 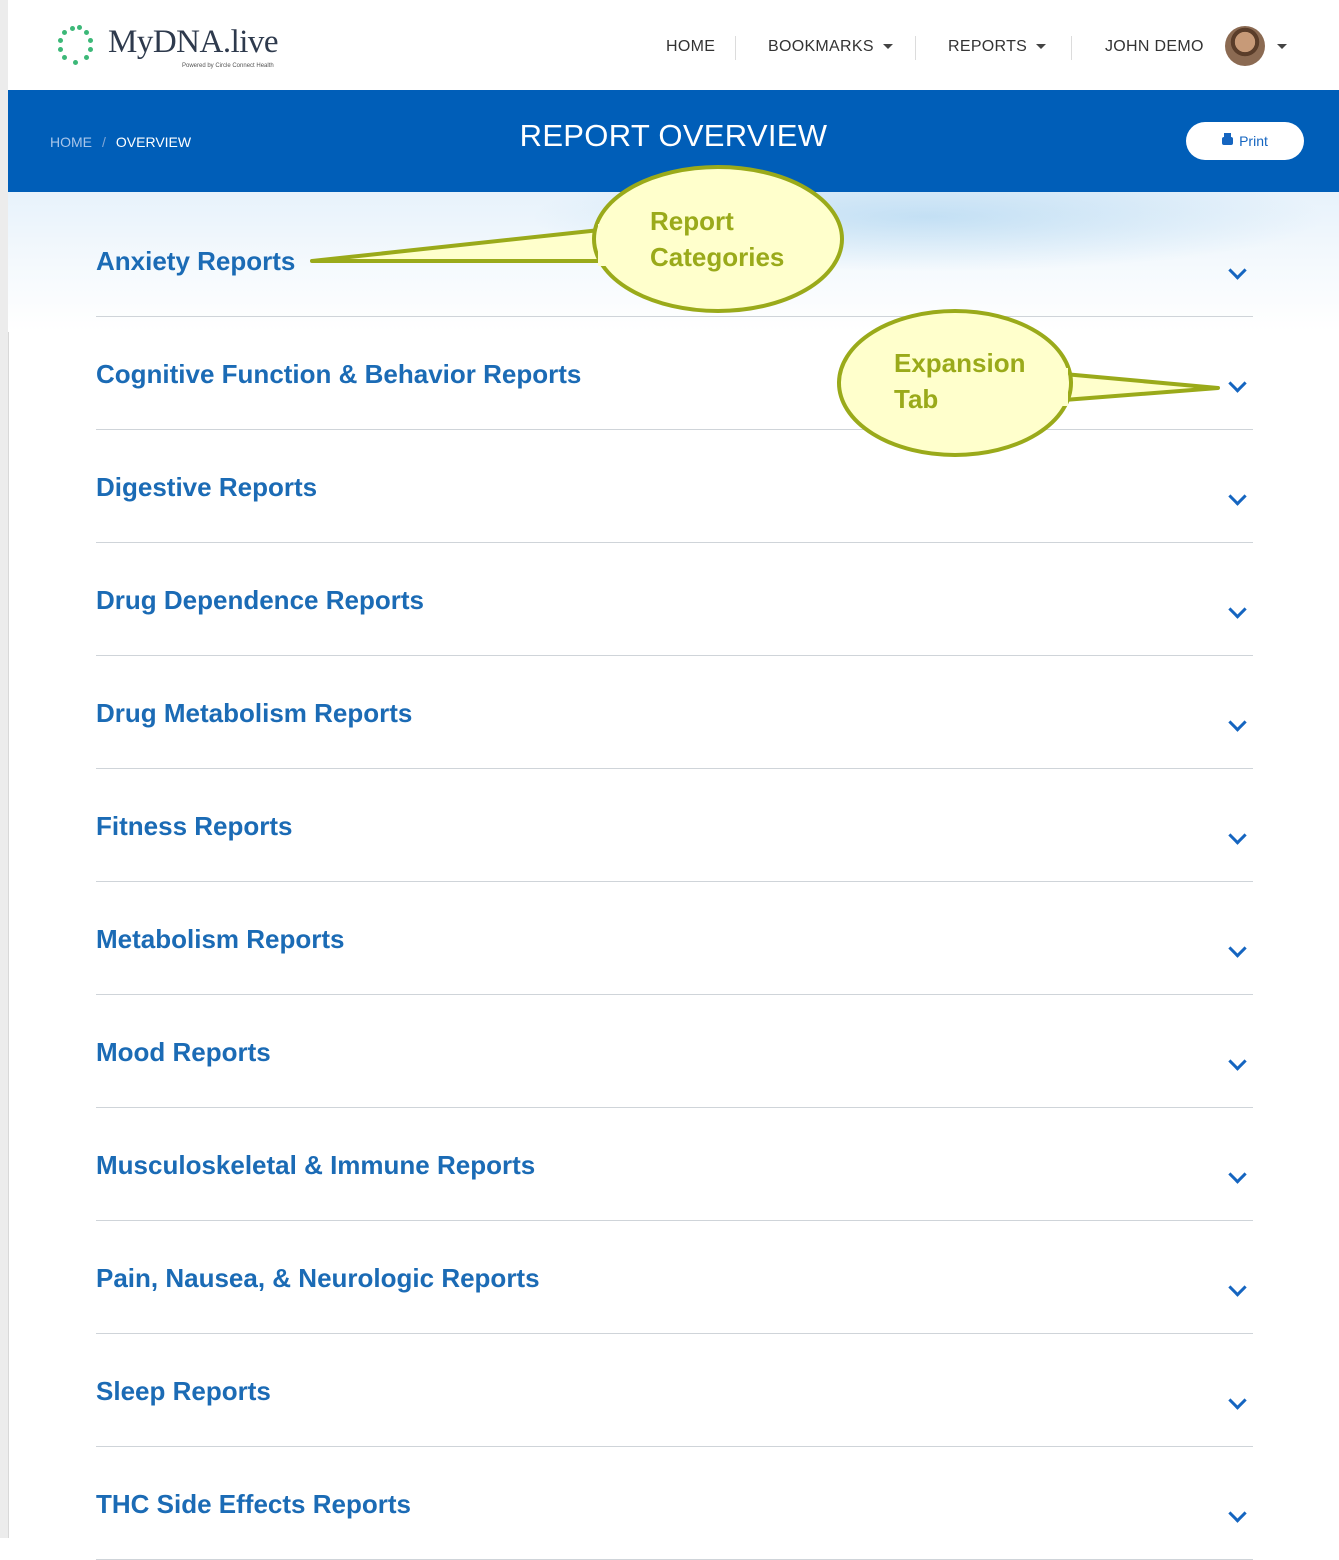 What do you see at coordinates (674, 1503) in the screenshot?
I see `accordion-item: THC Side Effects Reports` at bounding box center [674, 1503].